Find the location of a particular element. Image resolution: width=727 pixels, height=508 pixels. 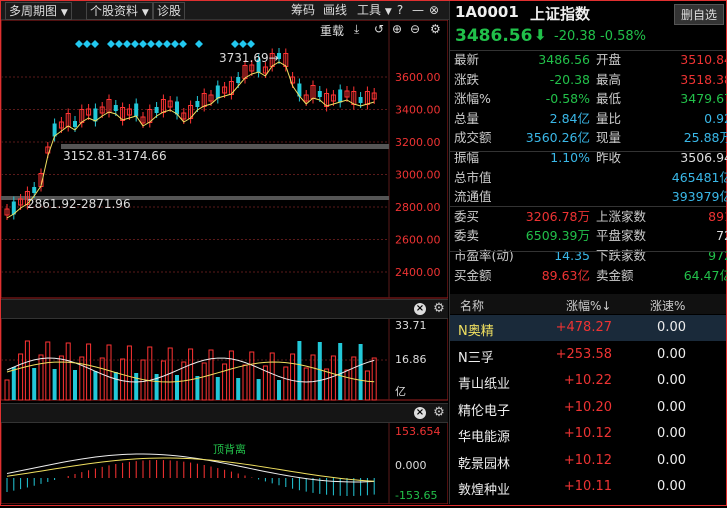

chips-button: 筹码 is located at coordinates (303, 10).